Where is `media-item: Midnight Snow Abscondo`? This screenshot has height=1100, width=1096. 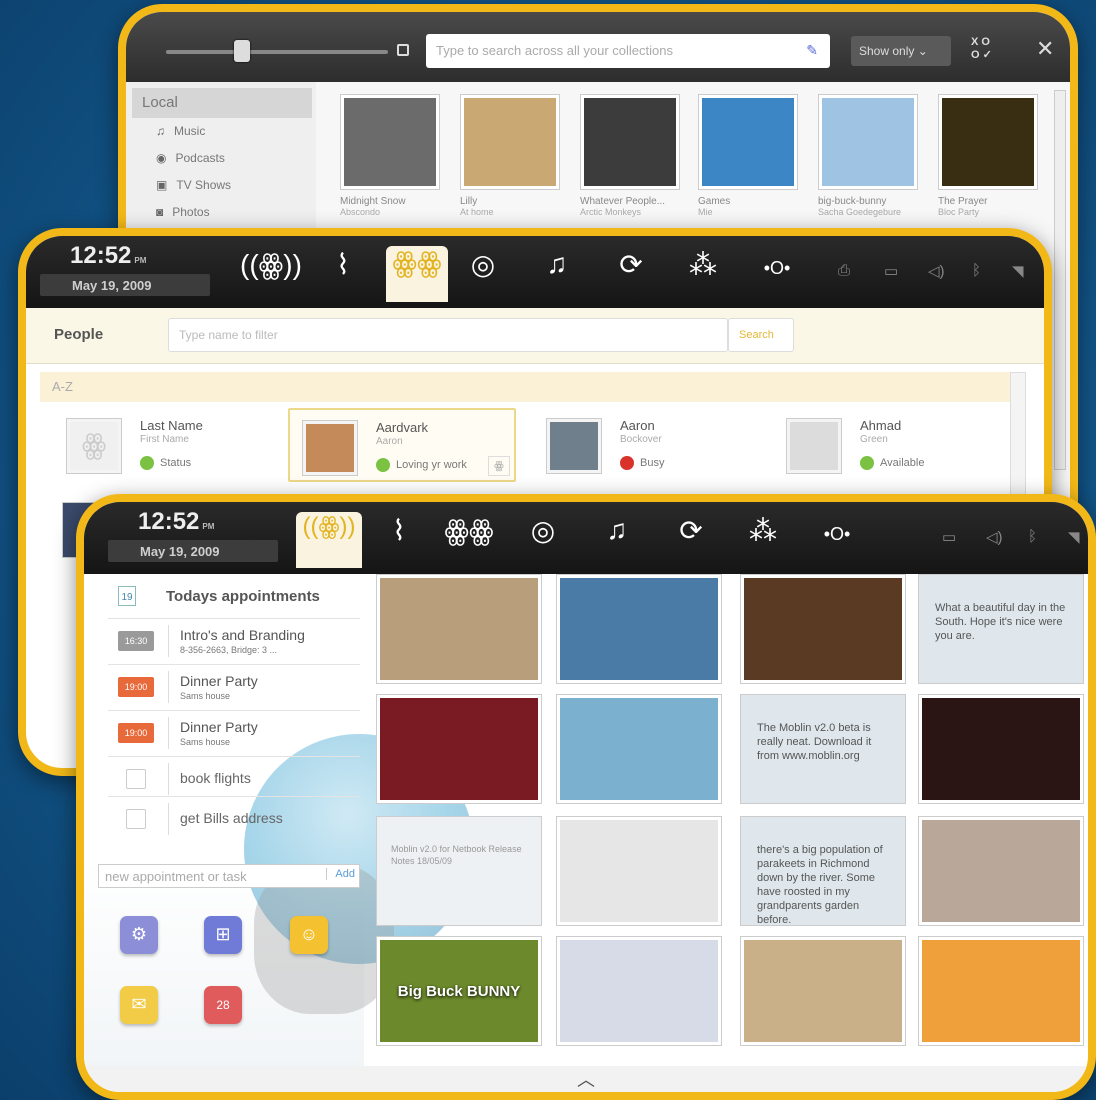
media-item: Midnight Snow Abscondo is located at coordinates (390, 155).